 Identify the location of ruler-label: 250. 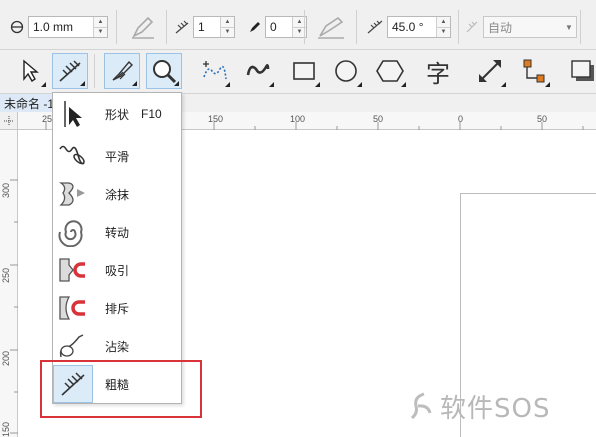
(6, 275).